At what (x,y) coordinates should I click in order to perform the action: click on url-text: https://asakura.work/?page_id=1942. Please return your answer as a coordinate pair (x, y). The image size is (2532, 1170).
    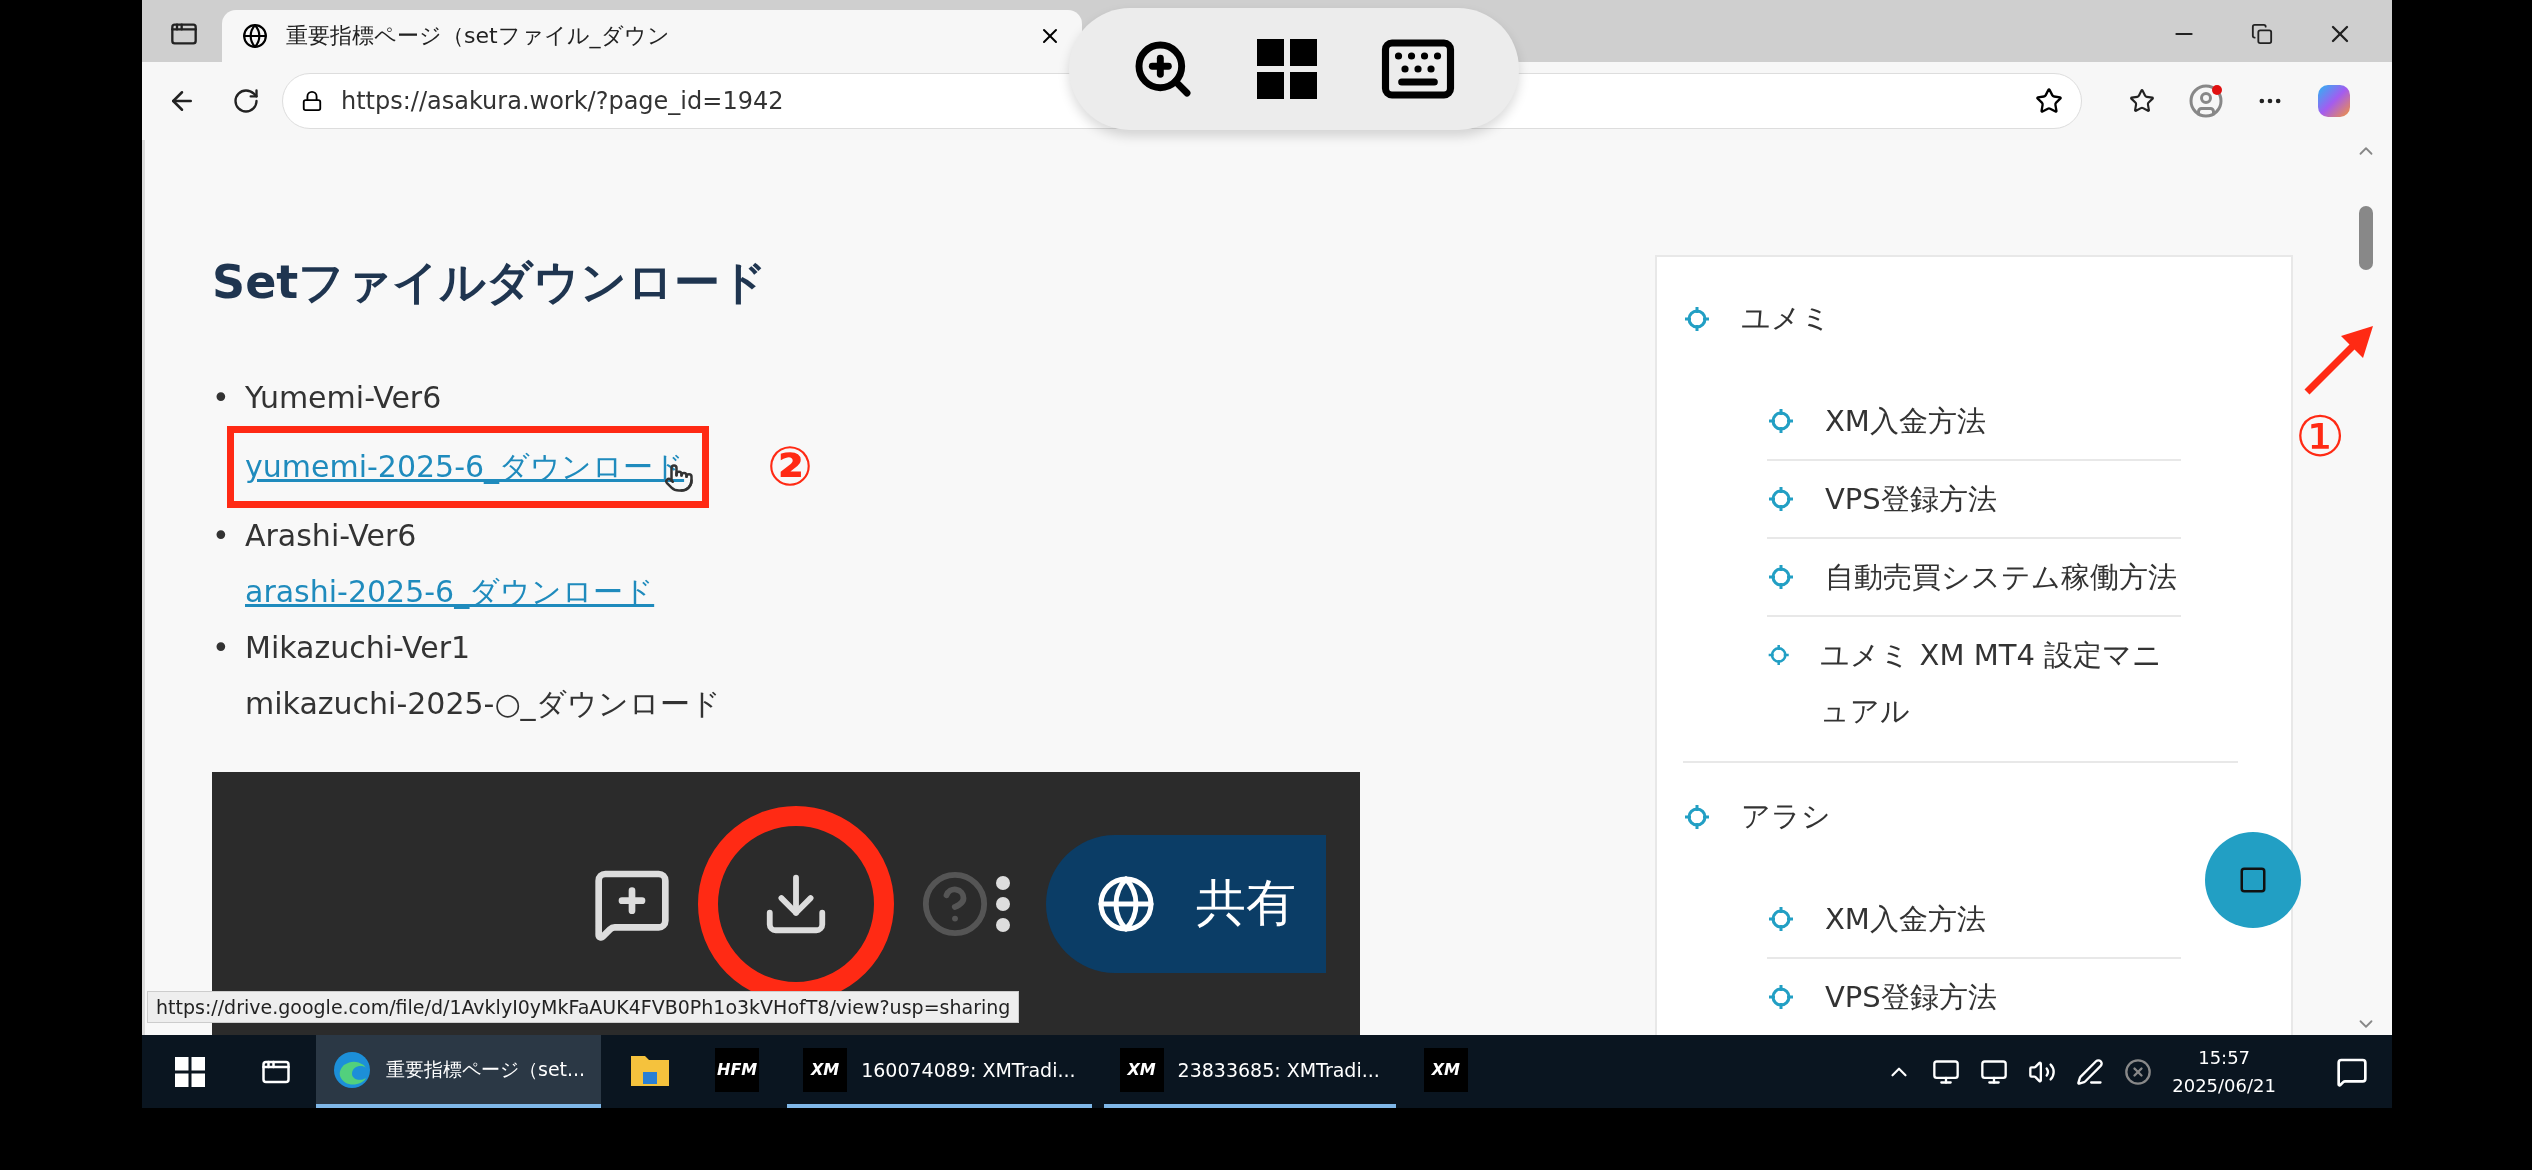
    Looking at the image, I should click on (563, 101).